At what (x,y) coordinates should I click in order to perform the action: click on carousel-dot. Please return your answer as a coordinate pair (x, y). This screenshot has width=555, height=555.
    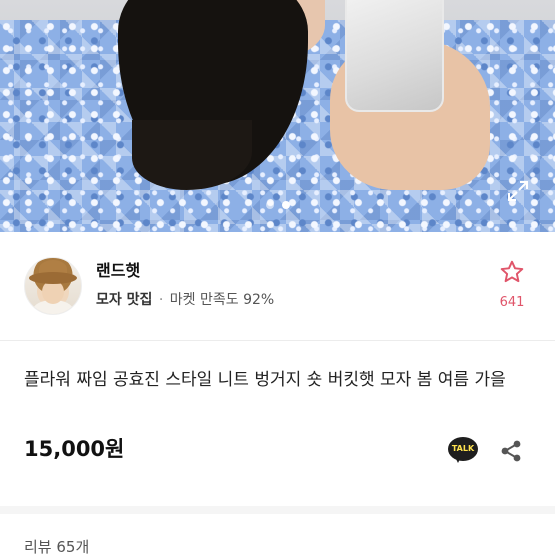
    Looking at the image, I should click on (269, 205).